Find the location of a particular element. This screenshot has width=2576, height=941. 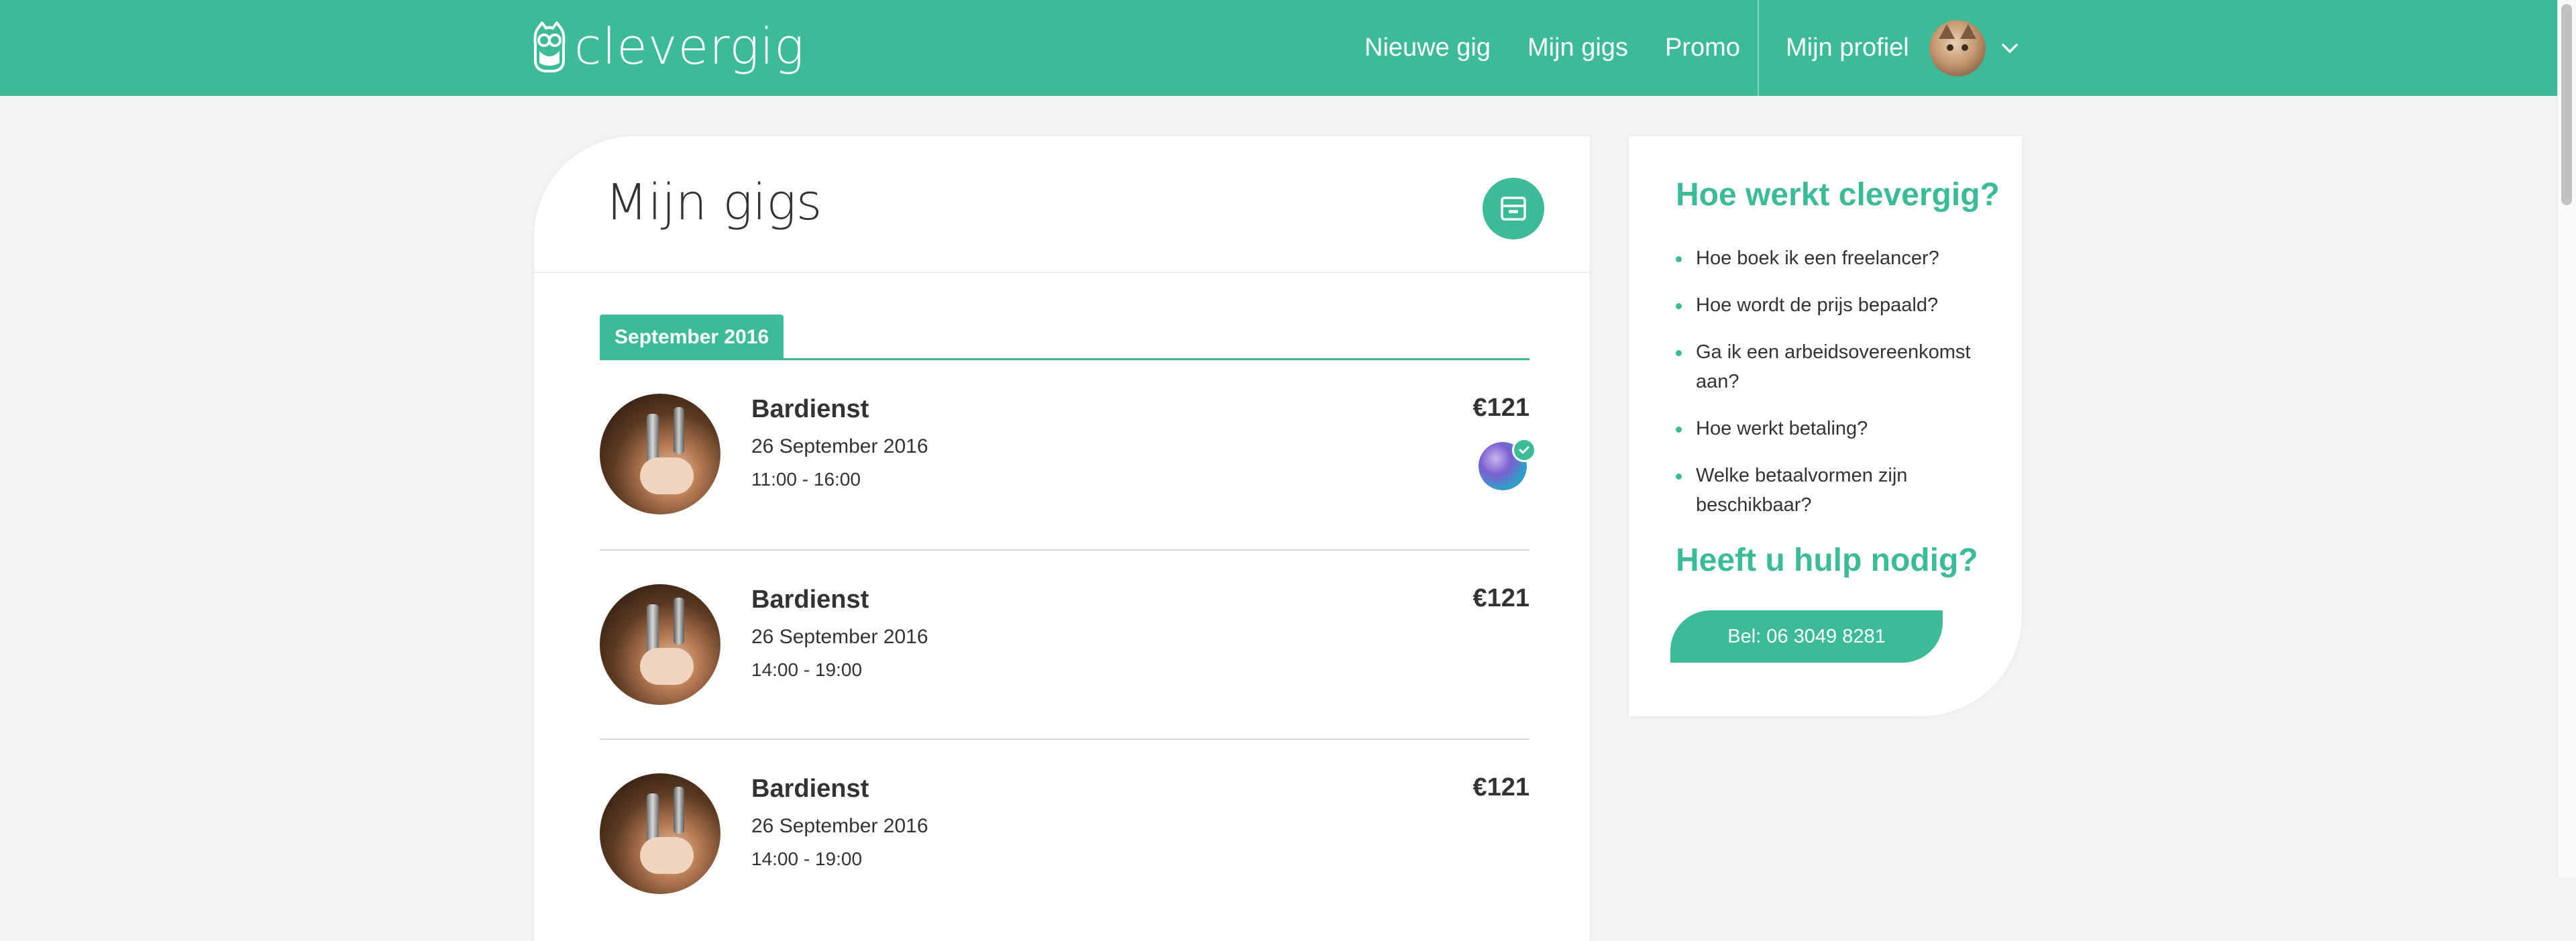

logo-wordmark: clevergig is located at coordinates (689, 47).